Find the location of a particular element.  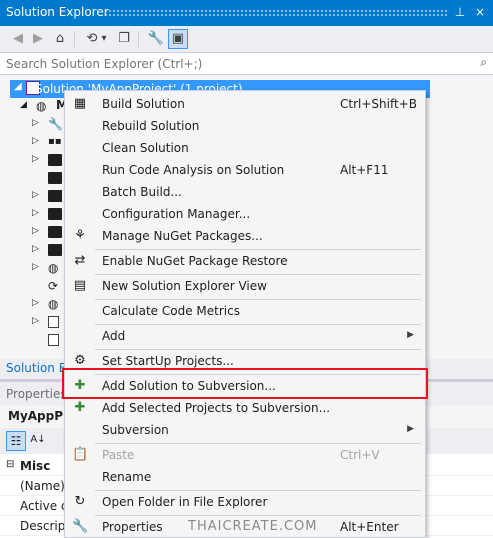

menu-item-run-code-analysis: Run Code Analysis on Solution Alt+F11 is located at coordinates (245, 170).